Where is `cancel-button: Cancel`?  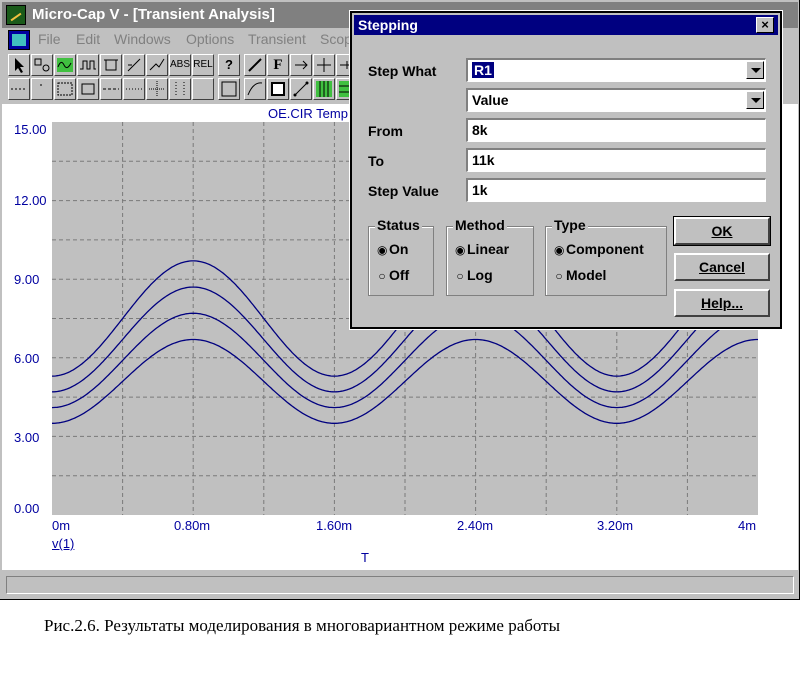 cancel-button: Cancel is located at coordinates (722, 267).